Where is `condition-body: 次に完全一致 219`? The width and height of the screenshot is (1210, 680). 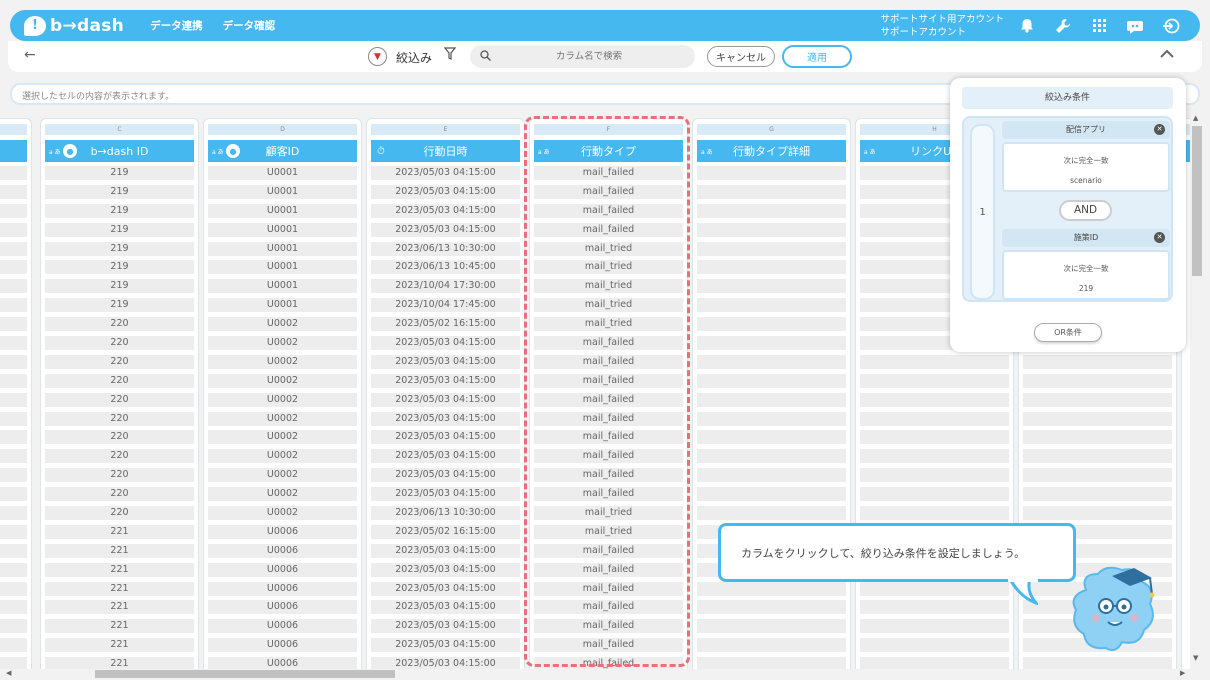 condition-body: 次に完全一致 219 is located at coordinates (1086, 275).